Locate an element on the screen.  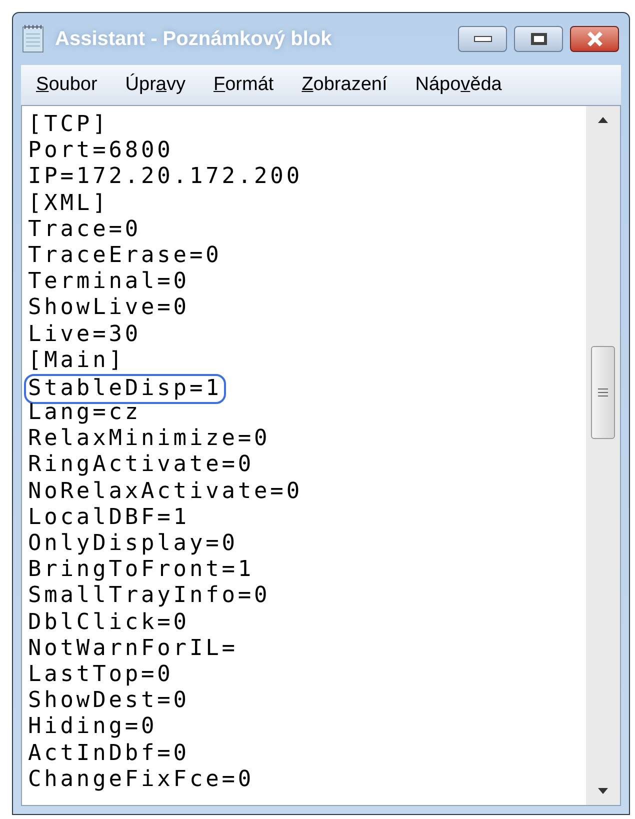
text-line: [TCP] is located at coordinates (68, 125).